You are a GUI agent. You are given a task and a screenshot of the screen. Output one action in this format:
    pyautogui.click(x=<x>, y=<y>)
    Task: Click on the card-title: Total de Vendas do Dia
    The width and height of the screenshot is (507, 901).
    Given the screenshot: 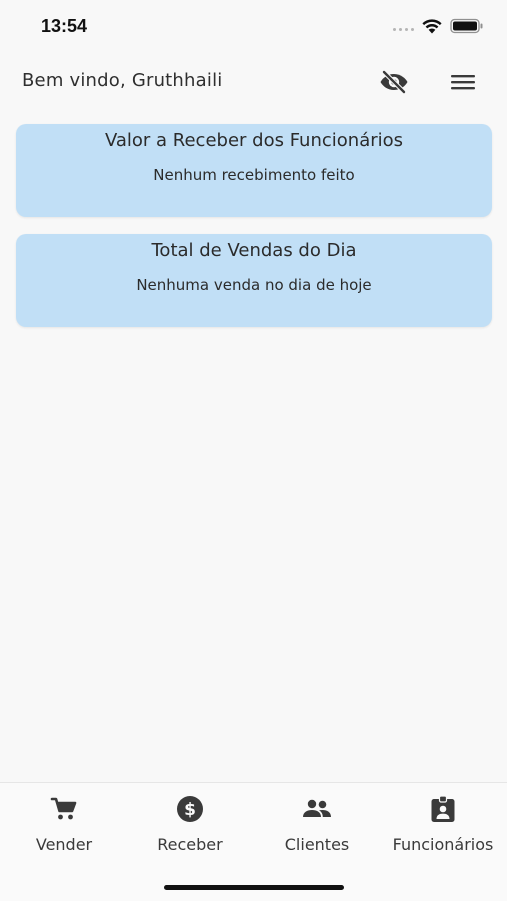 What is the action you would take?
    pyautogui.click(x=254, y=250)
    